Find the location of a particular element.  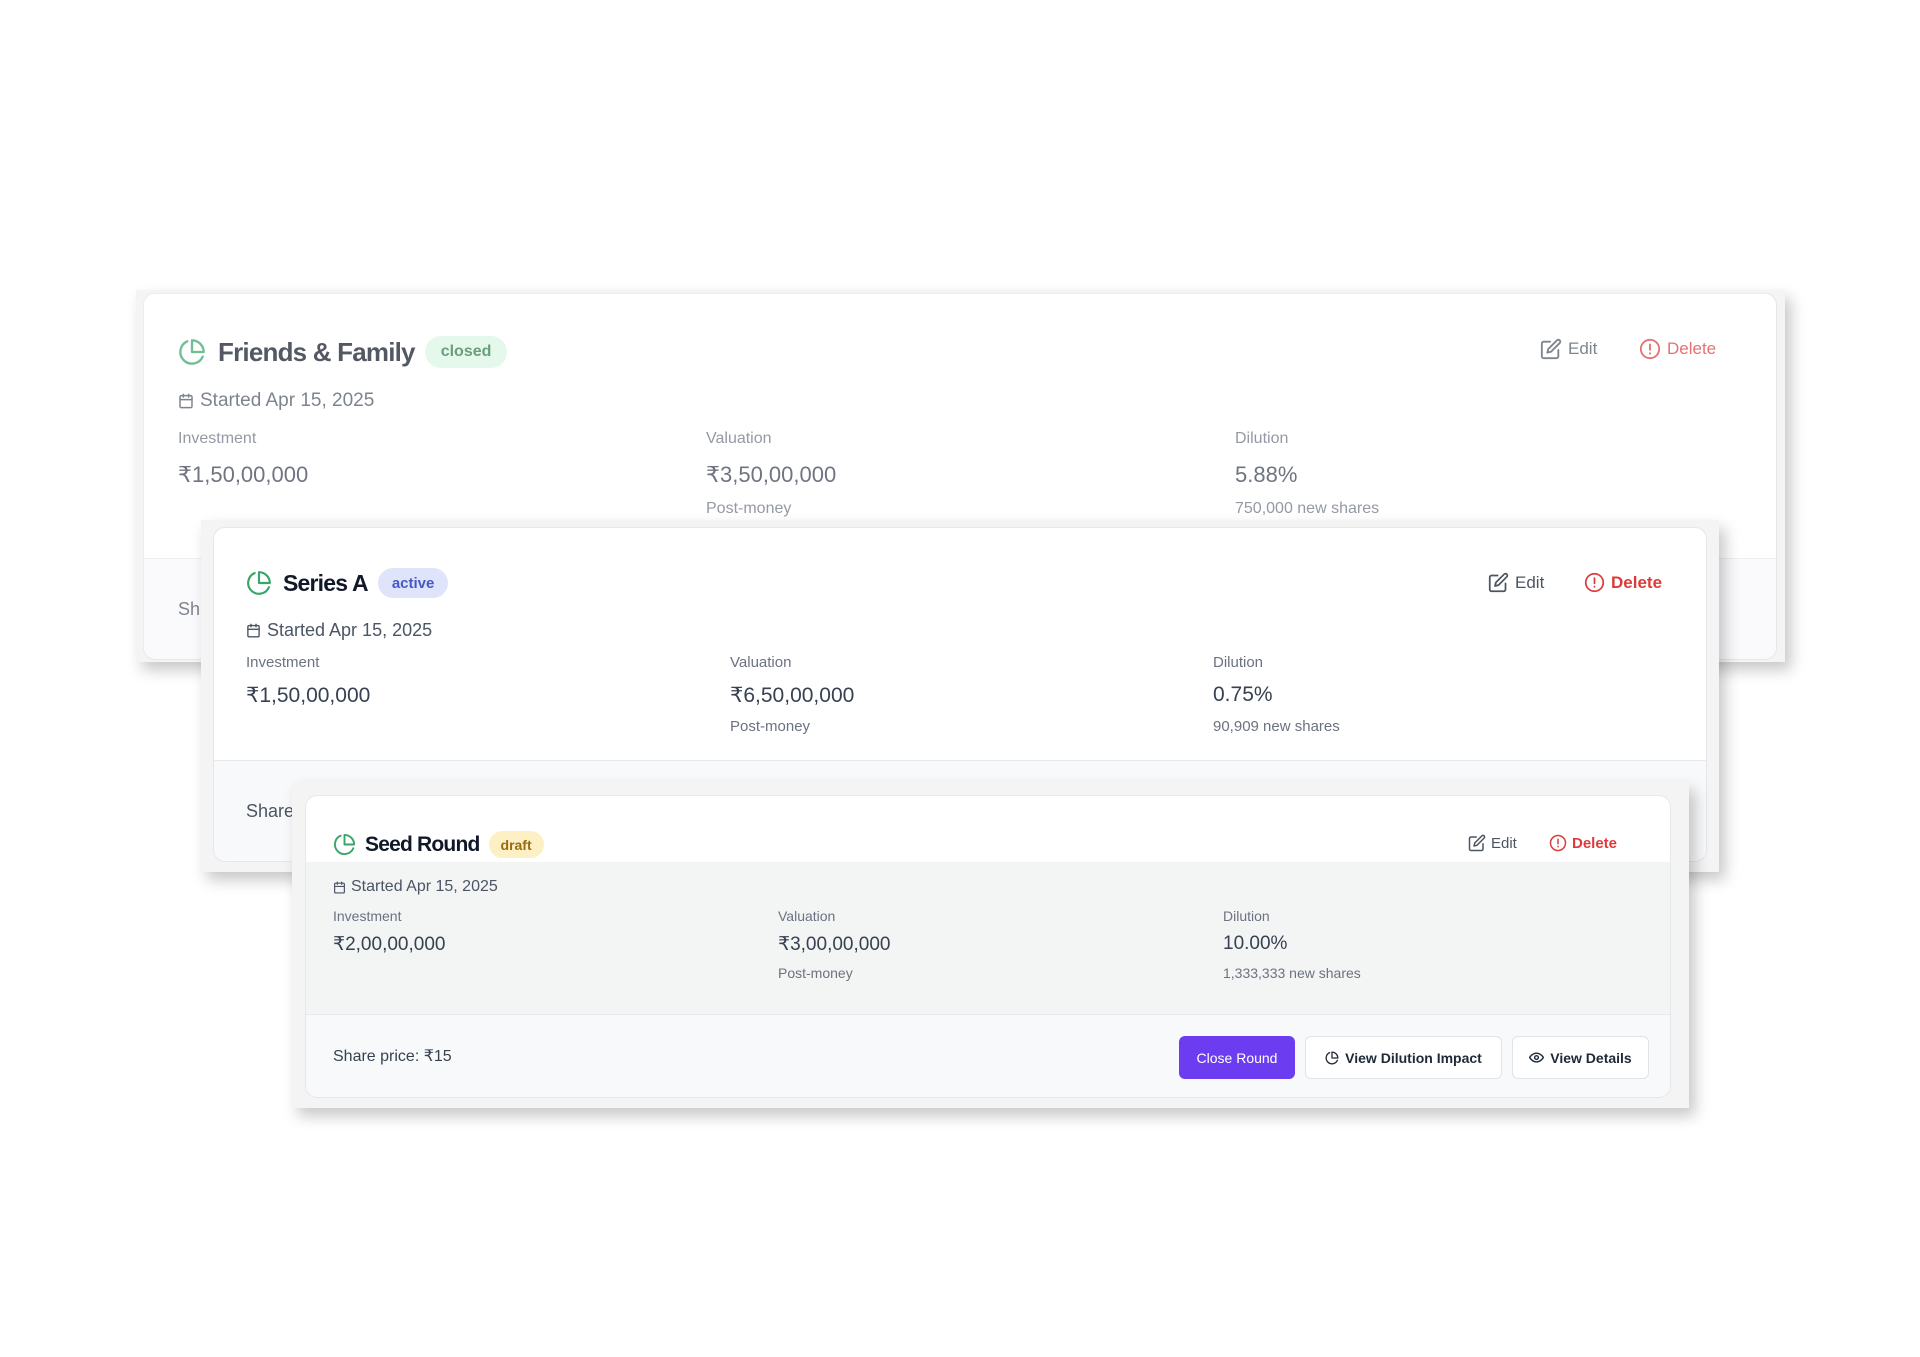

view-details-label: View Details is located at coordinates (1591, 1057).